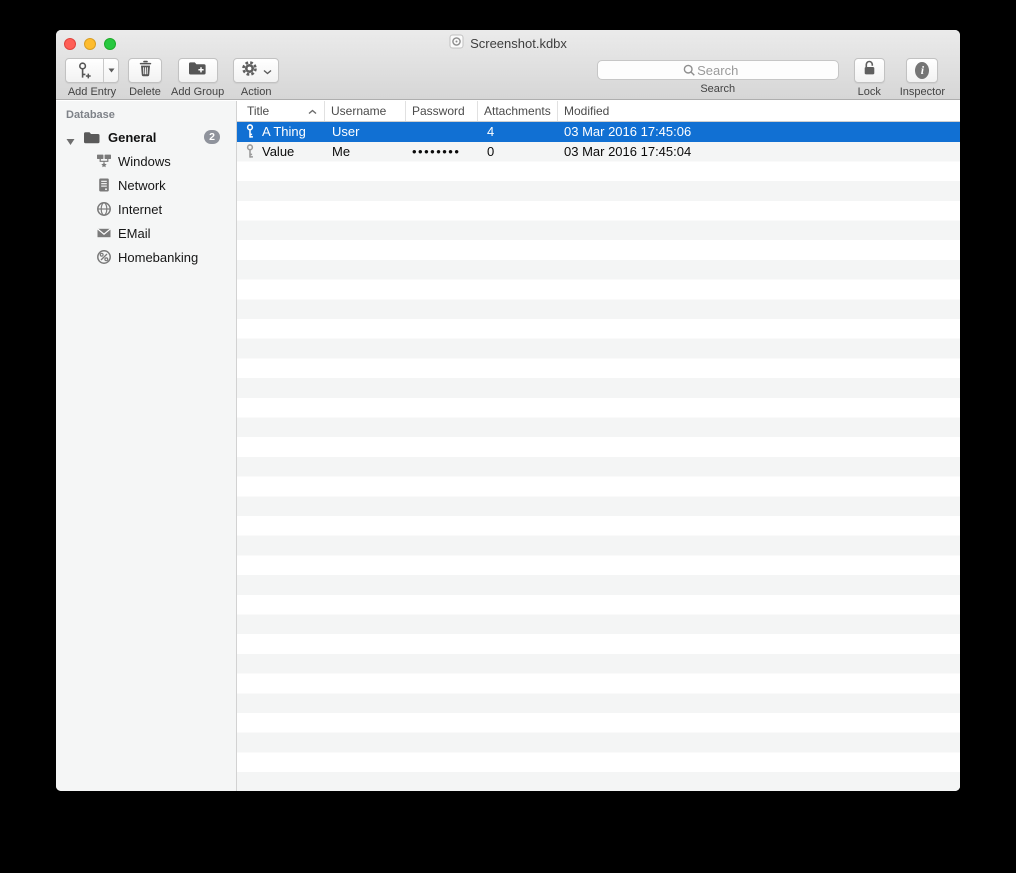  I want to click on sidebar-group-general: General 2, so click(146, 137).